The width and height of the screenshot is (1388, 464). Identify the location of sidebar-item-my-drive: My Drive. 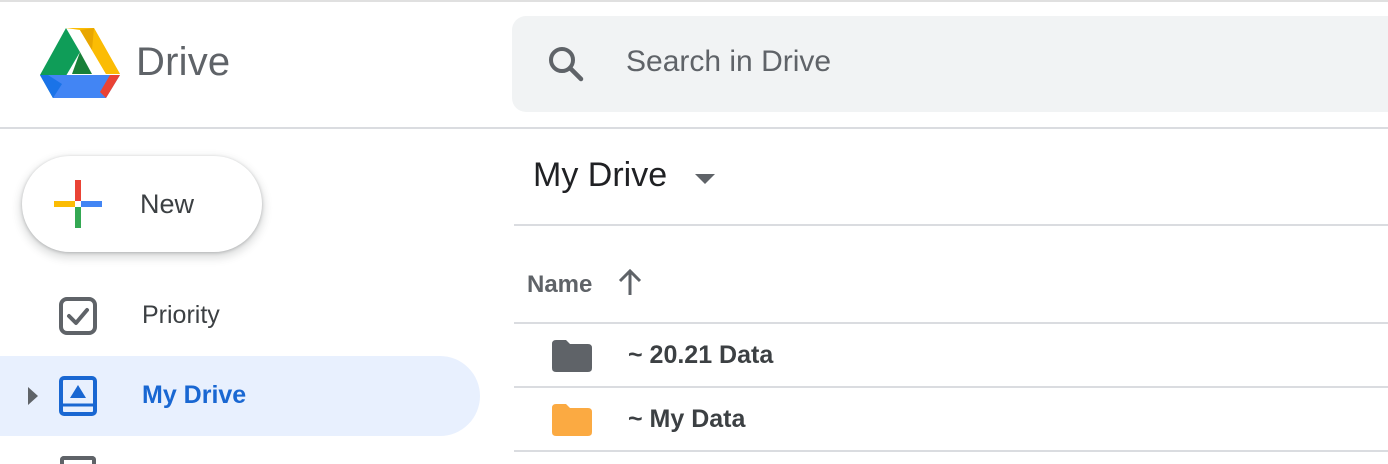
(240, 396).